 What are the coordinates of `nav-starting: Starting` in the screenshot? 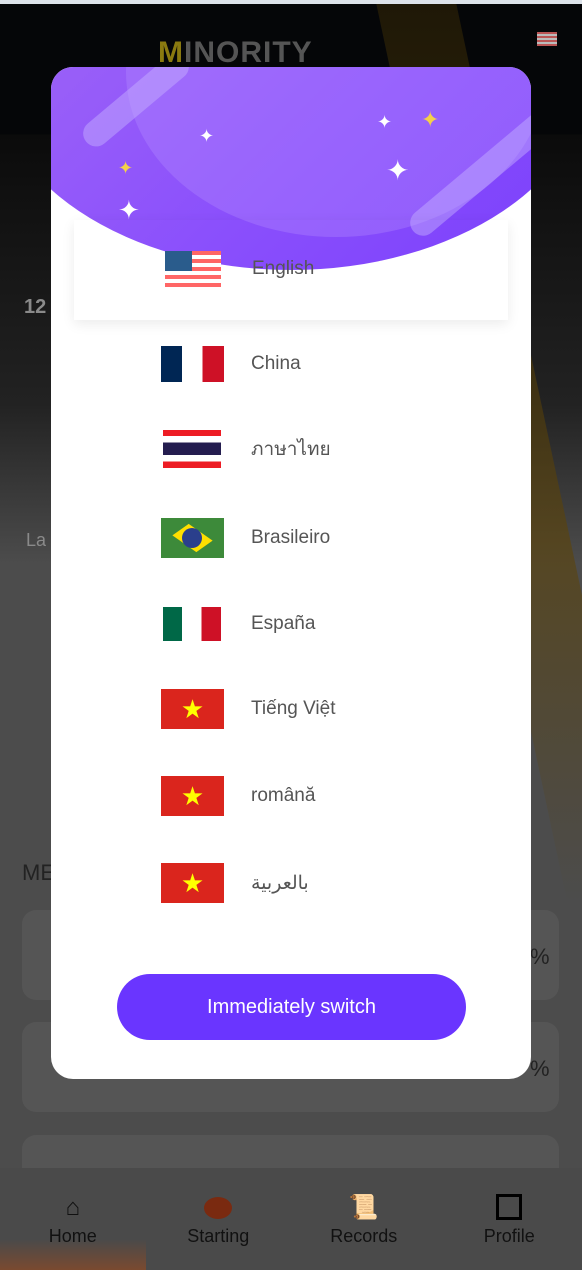 It's located at (219, 1219).